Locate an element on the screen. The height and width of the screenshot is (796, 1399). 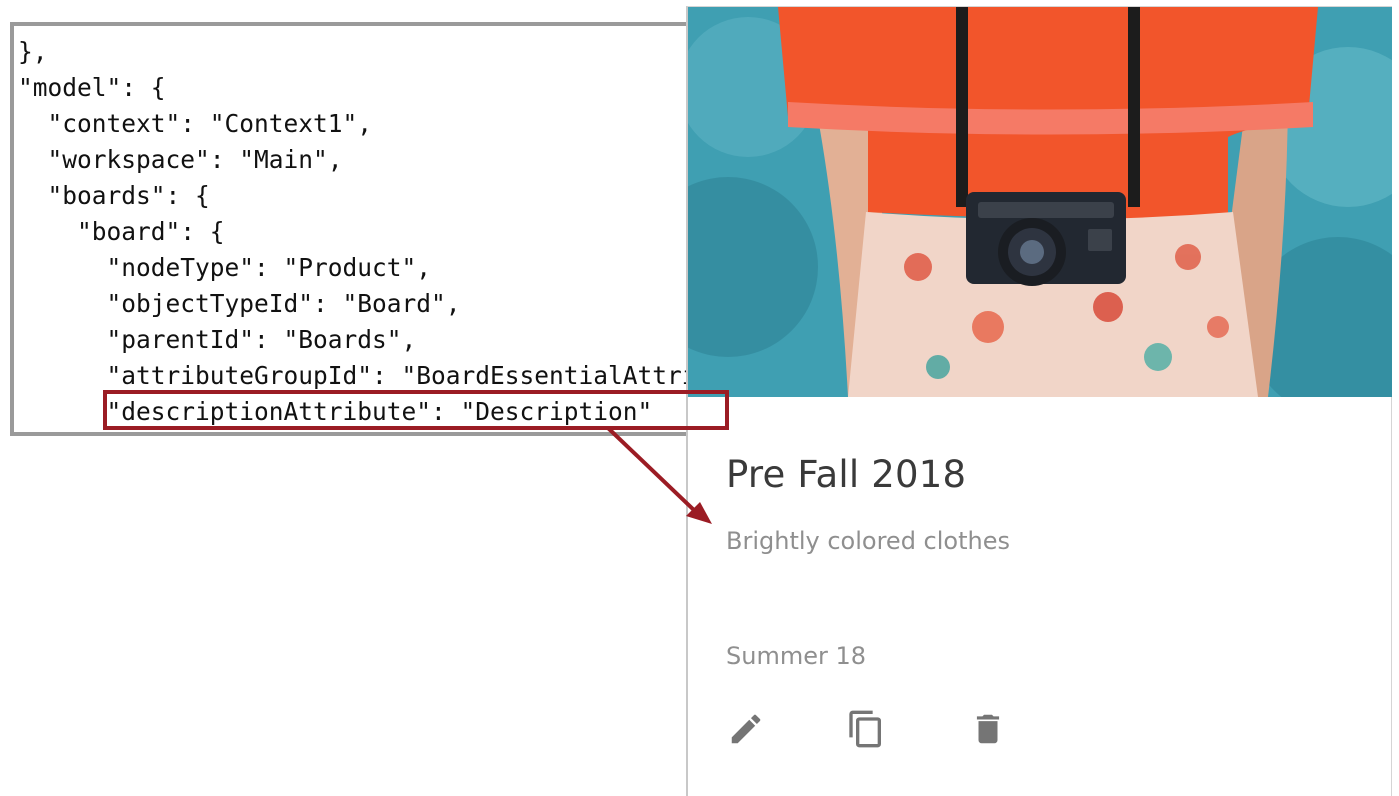
pencil-icon is located at coordinates (746, 729).